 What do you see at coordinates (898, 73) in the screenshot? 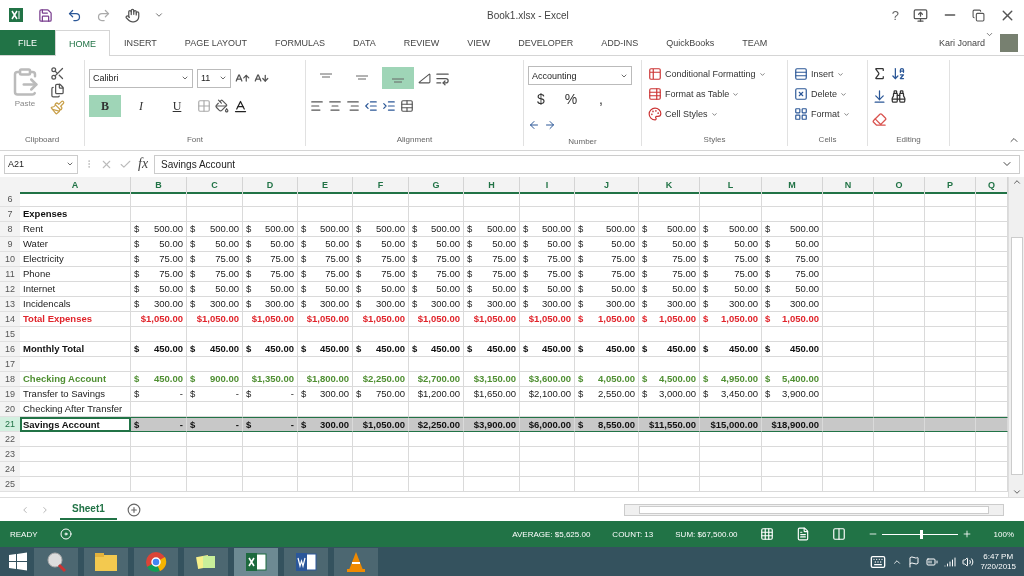
I see `sort-filter-icon` at bounding box center [898, 73].